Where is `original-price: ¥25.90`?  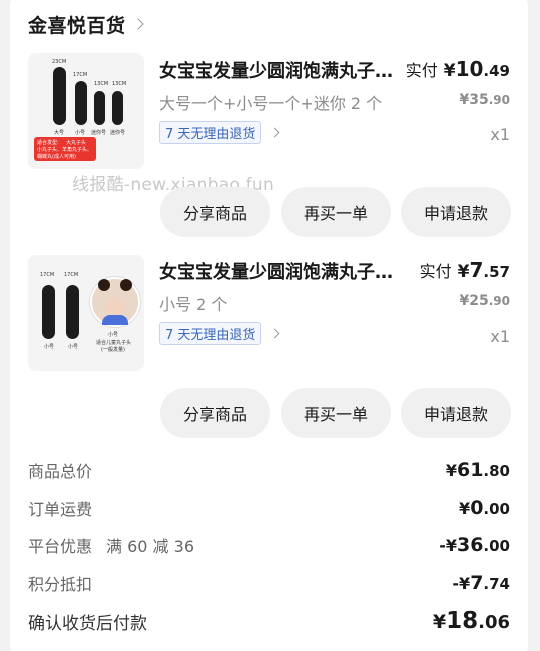
original-price: ¥25.90 is located at coordinates (485, 301).